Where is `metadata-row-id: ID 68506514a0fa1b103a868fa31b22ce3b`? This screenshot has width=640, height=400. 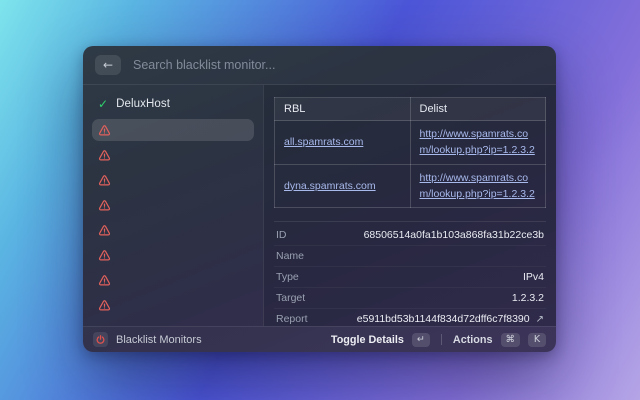
metadata-row-id: ID 68506514a0fa1b103a868fa31b22ce3b is located at coordinates (410, 236).